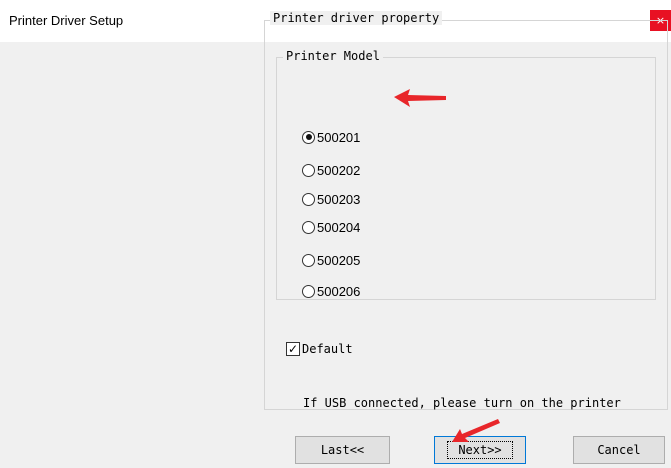 The height and width of the screenshot is (468, 671). I want to click on next-button: Next>>, so click(480, 450).